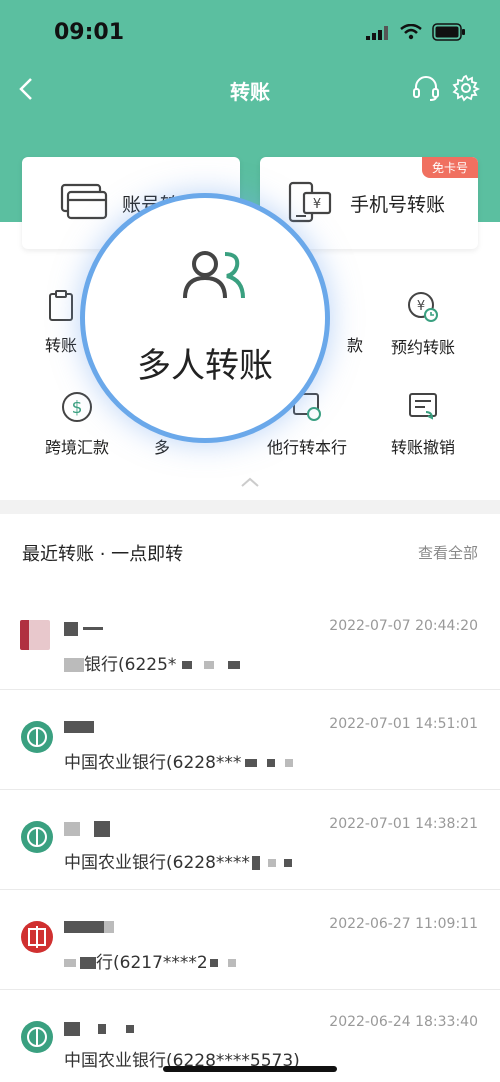 Image resolution: width=500 pixels, height=1082 pixels. I want to click on view-all-link: 查看全部, so click(448, 552).